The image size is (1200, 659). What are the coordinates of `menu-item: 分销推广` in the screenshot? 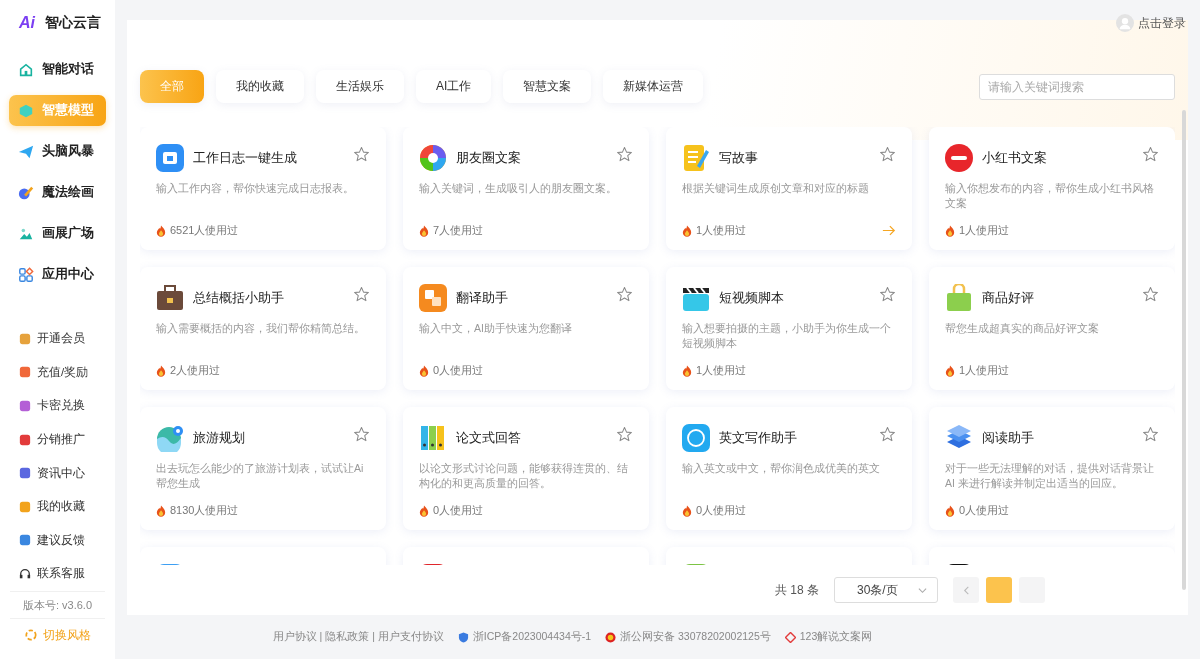 It's located at (67, 439).